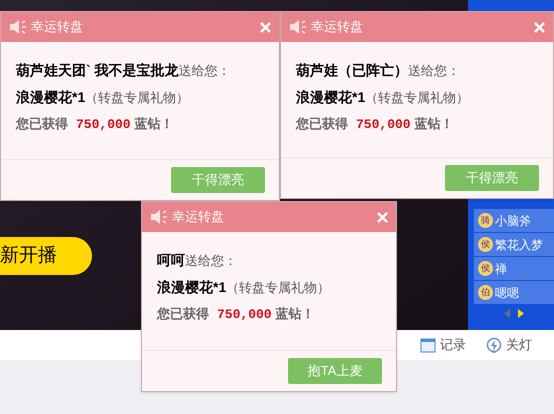 The width and height of the screenshot is (554, 414). What do you see at coordinates (521, 313) in the screenshot?
I see `next-arrow-icon` at bounding box center [521, 313].